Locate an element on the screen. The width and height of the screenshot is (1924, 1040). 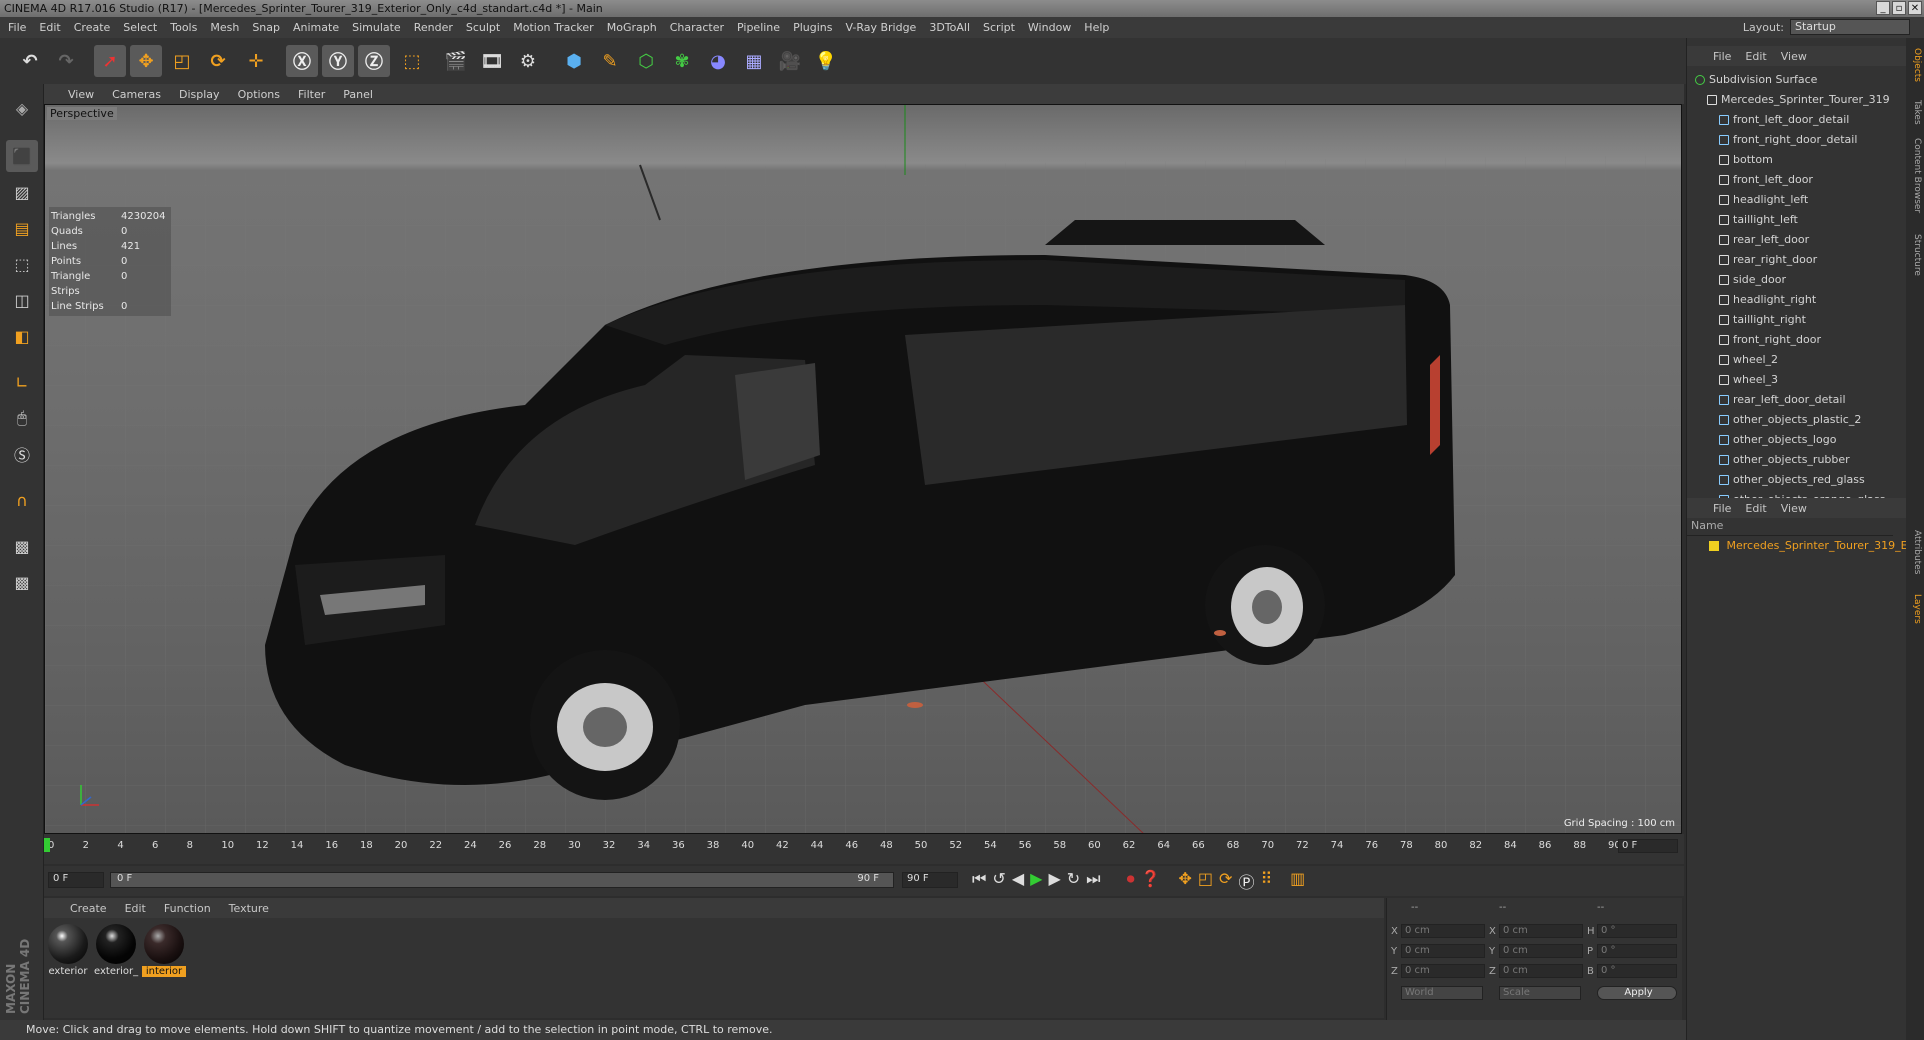
go-to-end-icon: ⏭ is located at coordinates (1093, 881).